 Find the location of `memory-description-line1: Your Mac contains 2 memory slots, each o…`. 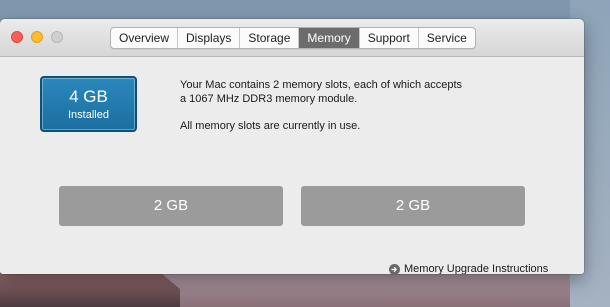

memory-description-line1: Your Mac contains 2 memory slots, each o… is located at coordinates (321, 85).